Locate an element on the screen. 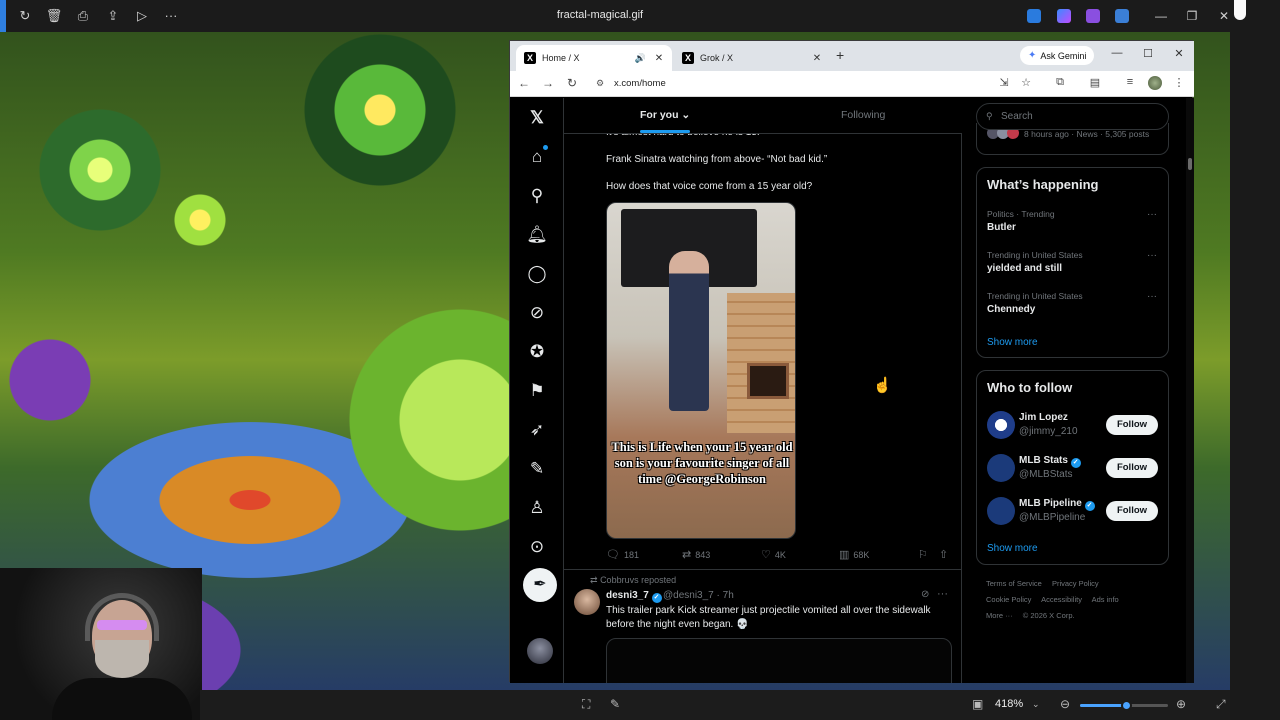  speaker-icon: 🔊 is located at coordinates (640, 58).